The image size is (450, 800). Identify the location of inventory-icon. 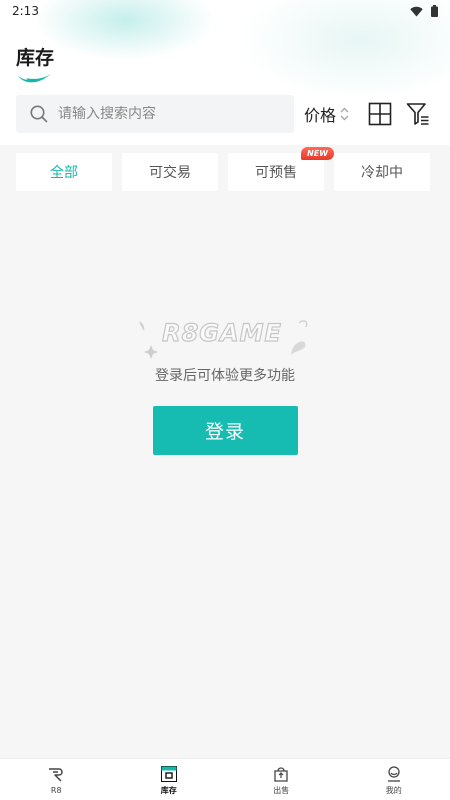
(168, 773).